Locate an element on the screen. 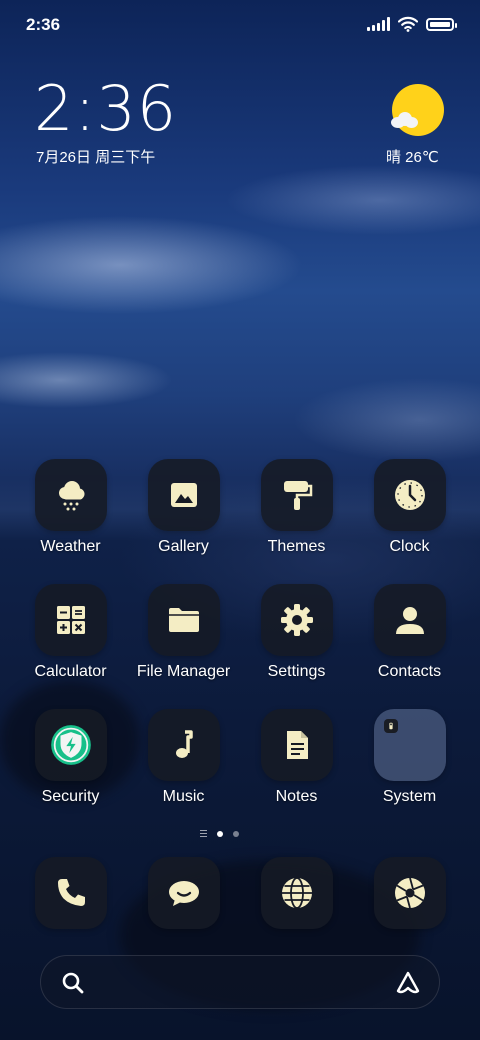 Image resolution: width=480 pixels, height=1040 pixels. app-settings: Settings is located at coordinates (296, 632).